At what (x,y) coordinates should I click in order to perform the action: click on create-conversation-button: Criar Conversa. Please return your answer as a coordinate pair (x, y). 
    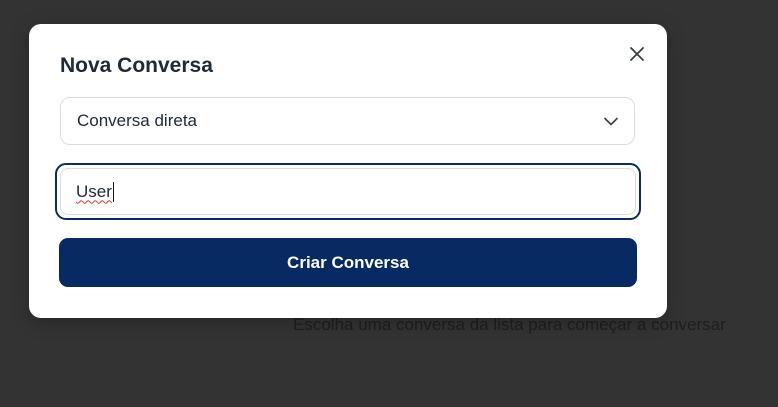
    Looking at the image, I should click on (348, 262).